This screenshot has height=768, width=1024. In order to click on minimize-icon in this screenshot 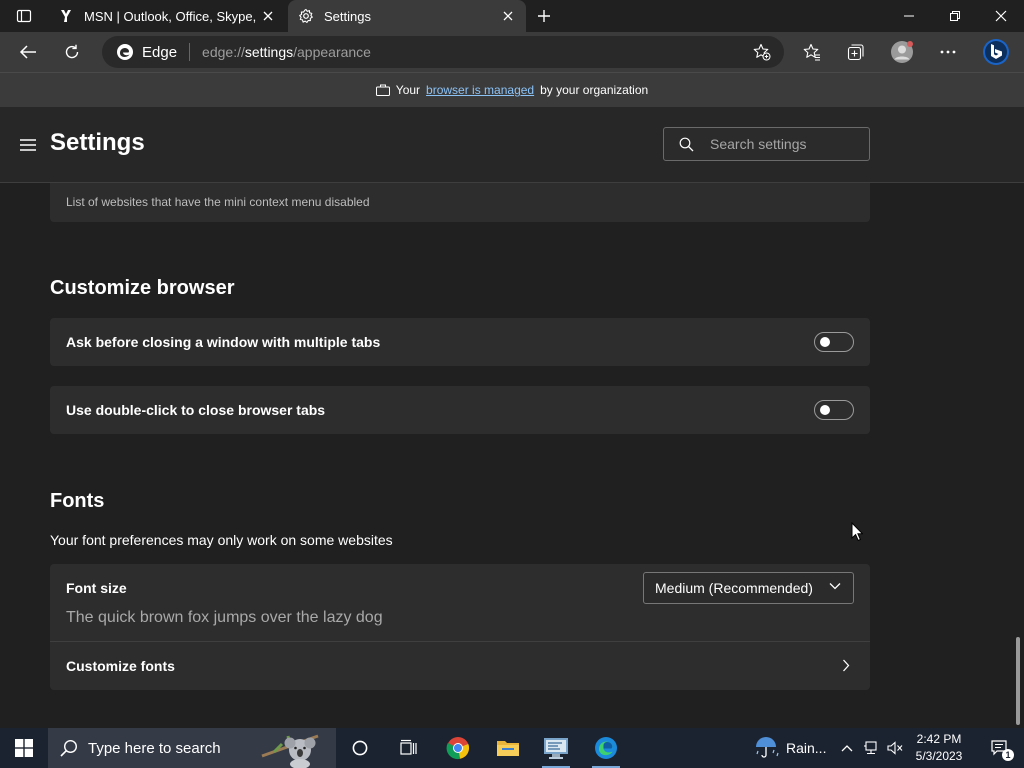, I will do `click(909, 16)`.